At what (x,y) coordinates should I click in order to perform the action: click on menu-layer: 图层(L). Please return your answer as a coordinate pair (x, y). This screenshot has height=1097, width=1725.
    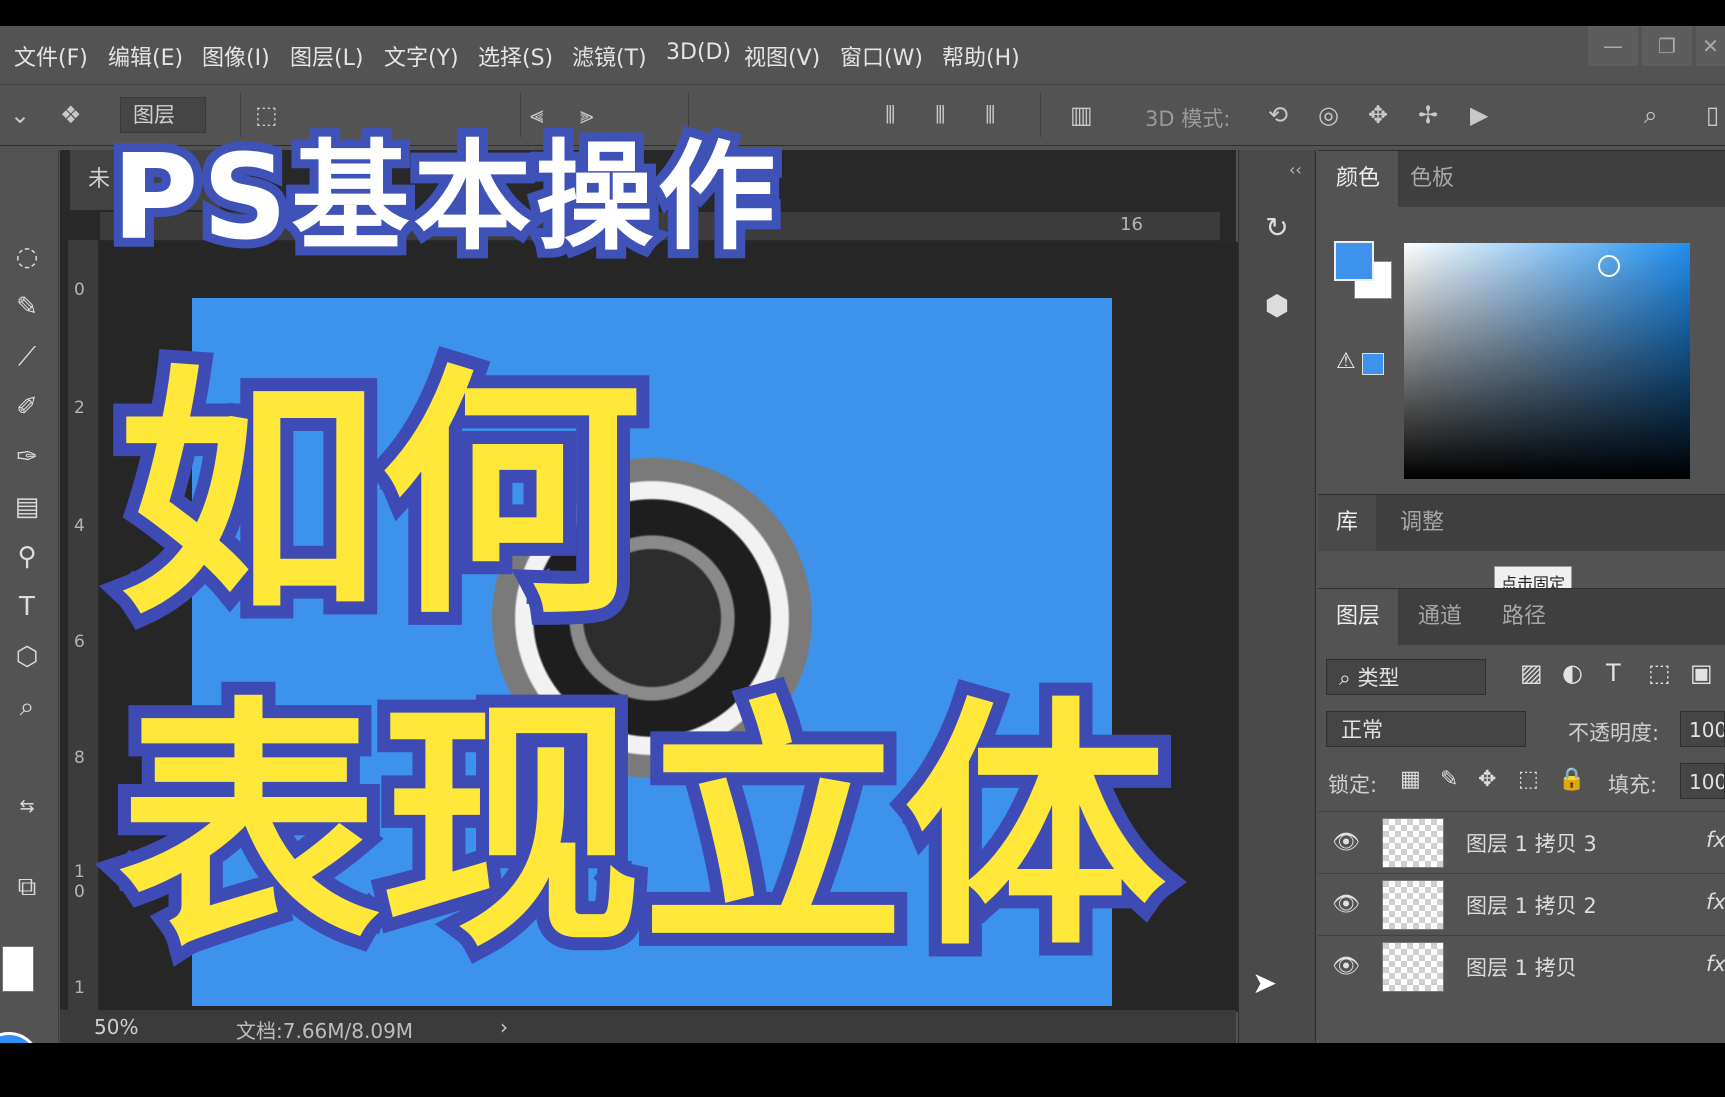
    Looking at the image, I should click on (326, 56).